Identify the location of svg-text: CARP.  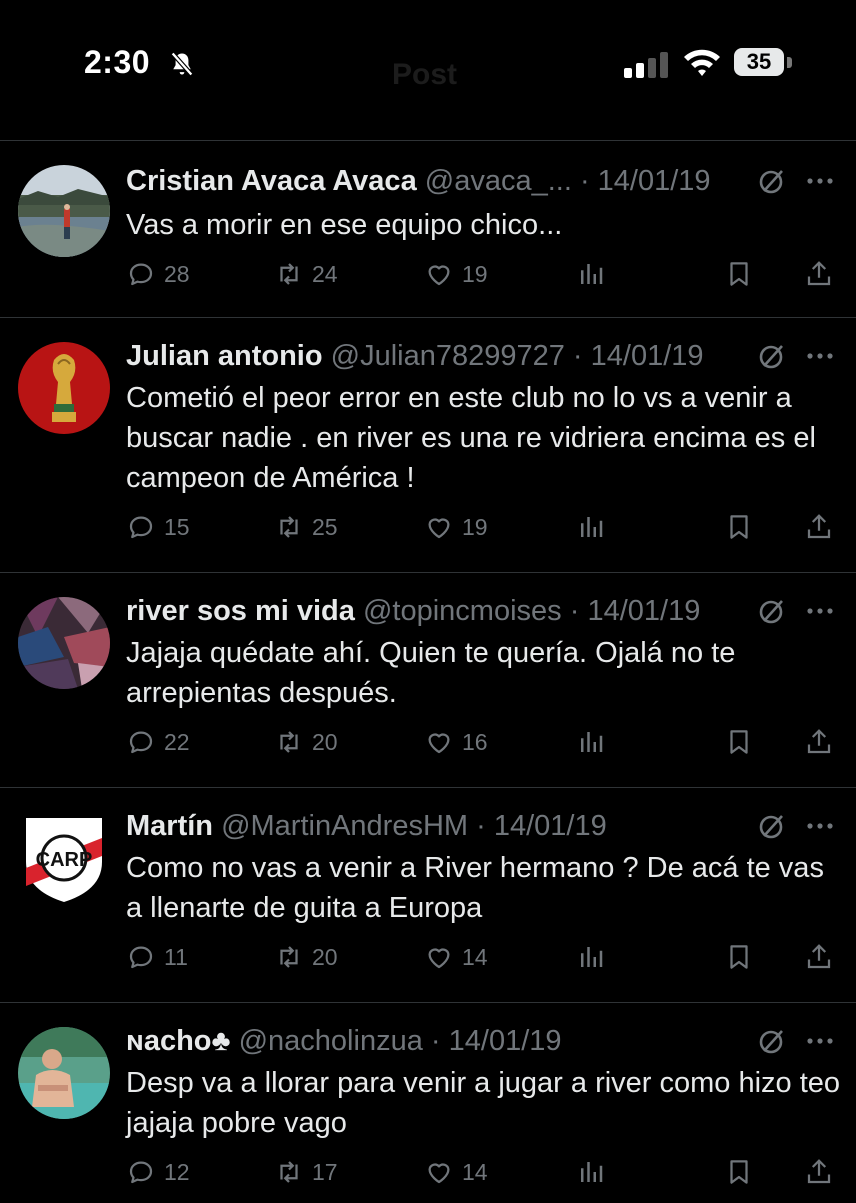
(64, 860).